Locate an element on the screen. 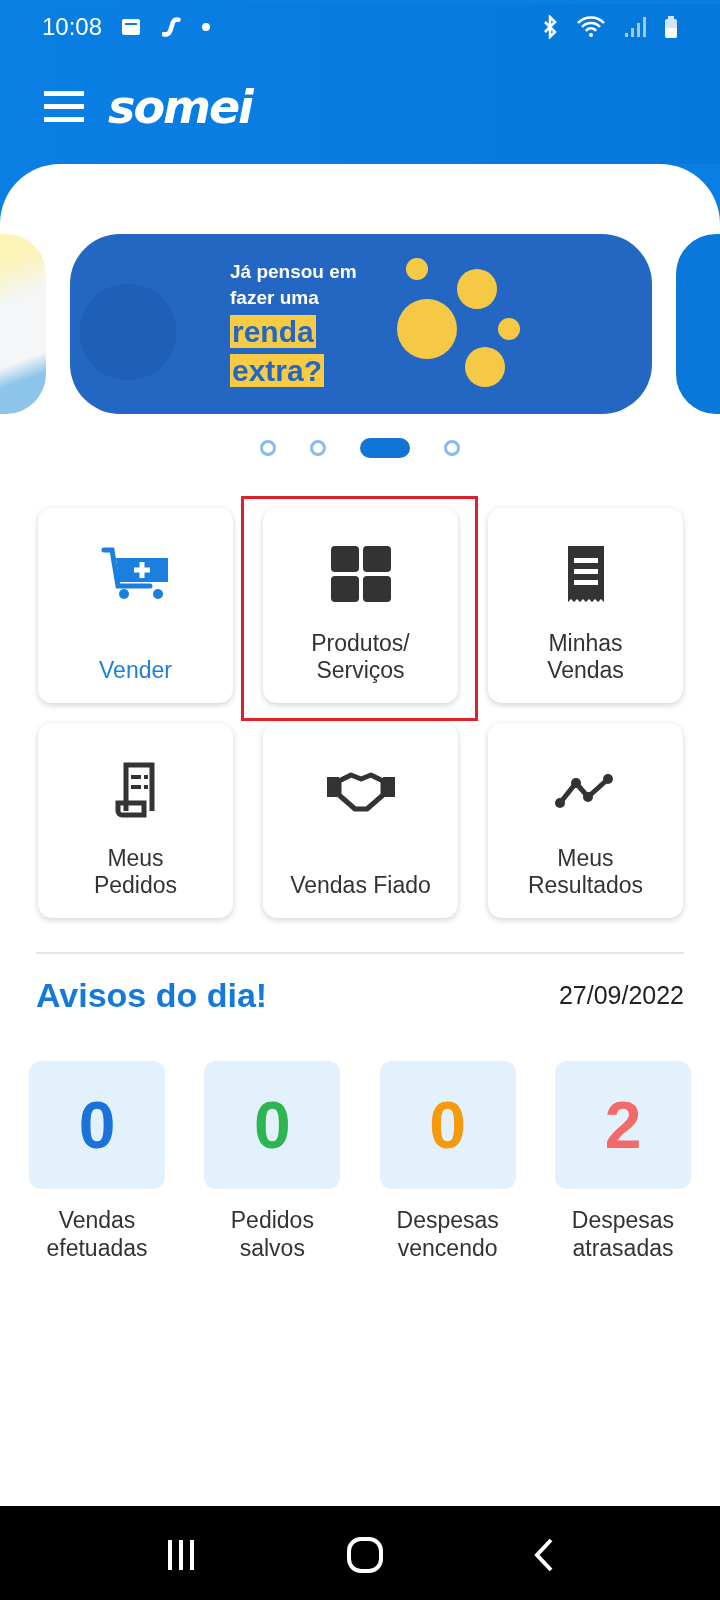  menu-tile: Vender is located at coordinates (135, 605).